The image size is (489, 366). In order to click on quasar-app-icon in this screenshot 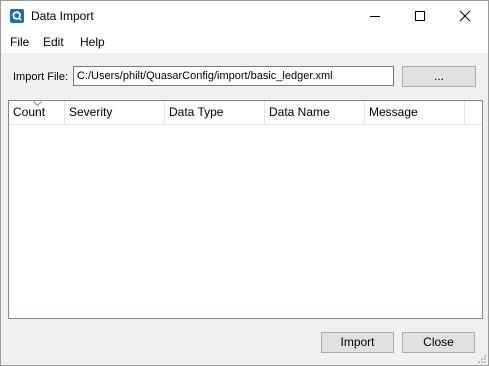, I will do `click(17, 16)`.